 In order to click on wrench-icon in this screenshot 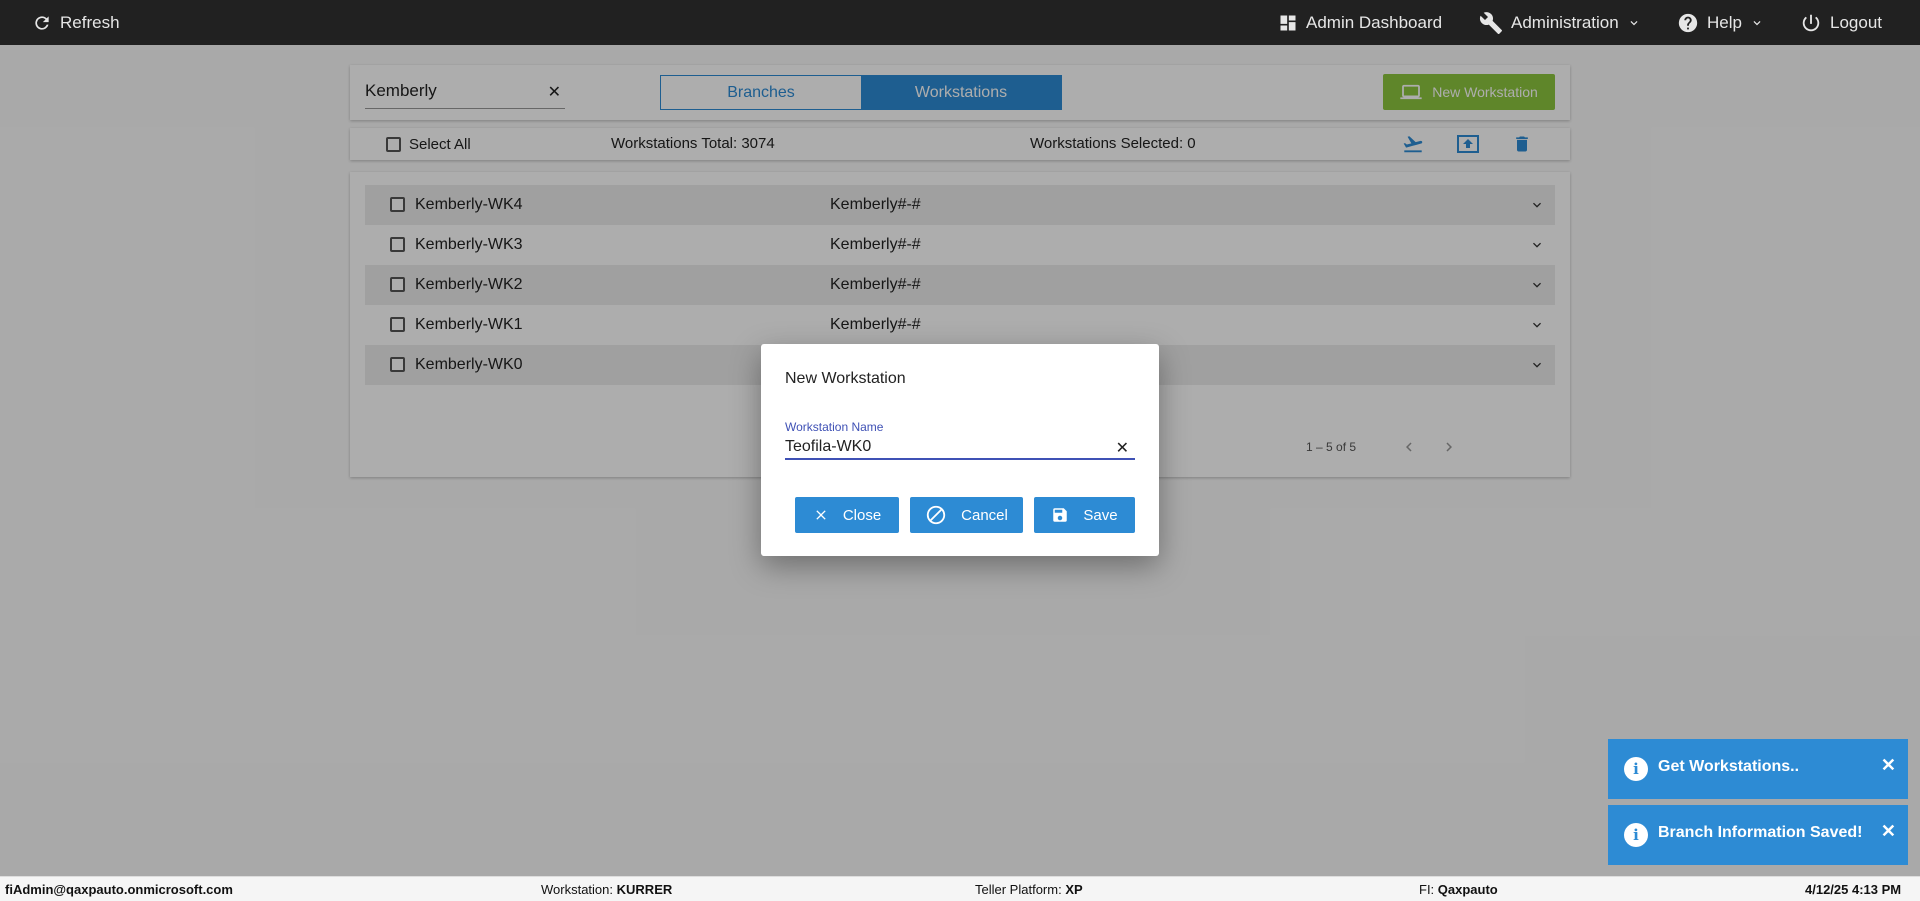, I will do `click(1490, 22)`.